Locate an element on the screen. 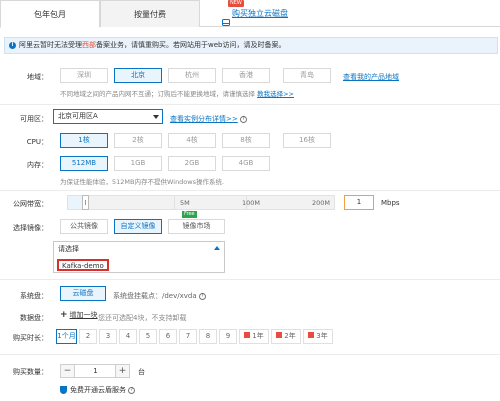 The width and height of the screenshot is (500, 401). cpu-option: 16核 is located at coordinates (307, 140).